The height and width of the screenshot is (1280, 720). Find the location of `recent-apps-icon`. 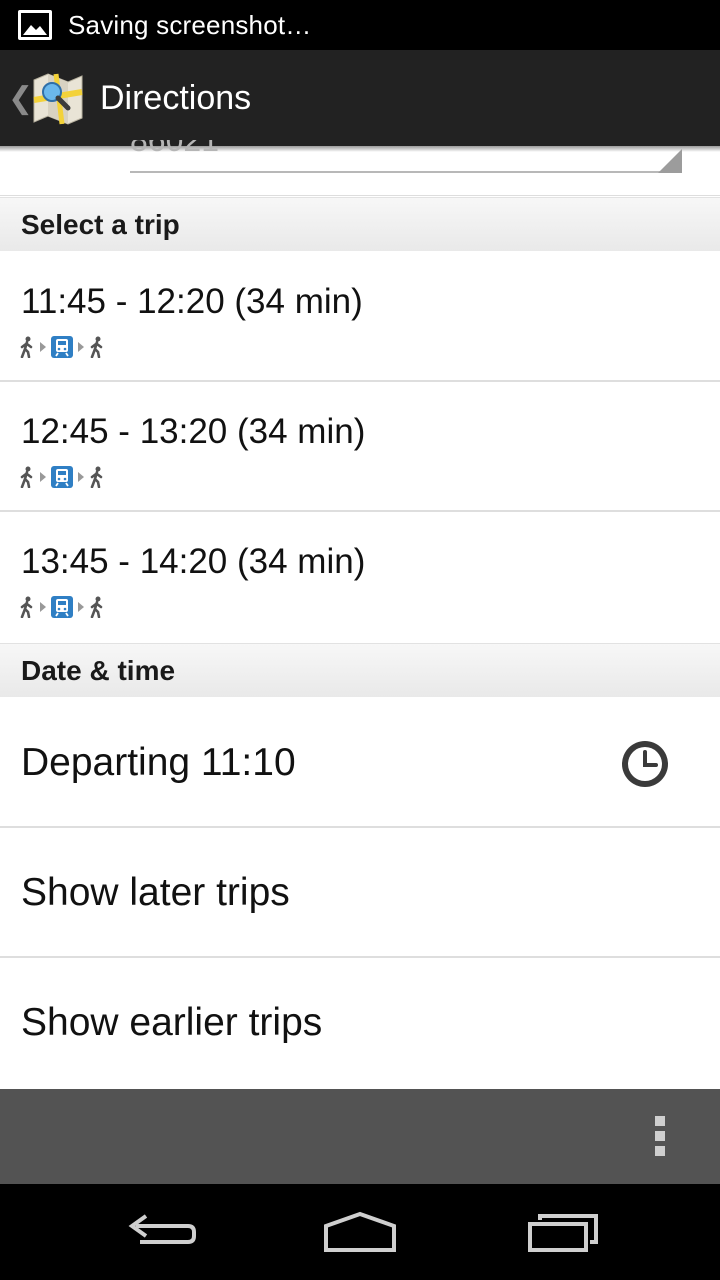

recent-apps-icon is located at coordinates (564, 1232).